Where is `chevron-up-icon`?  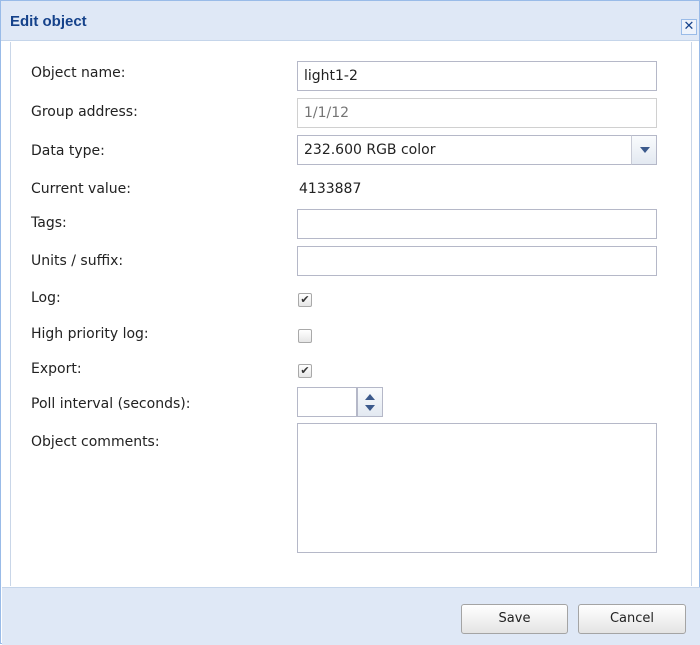
chevron-up-icon is located at coordinates (370, 397).